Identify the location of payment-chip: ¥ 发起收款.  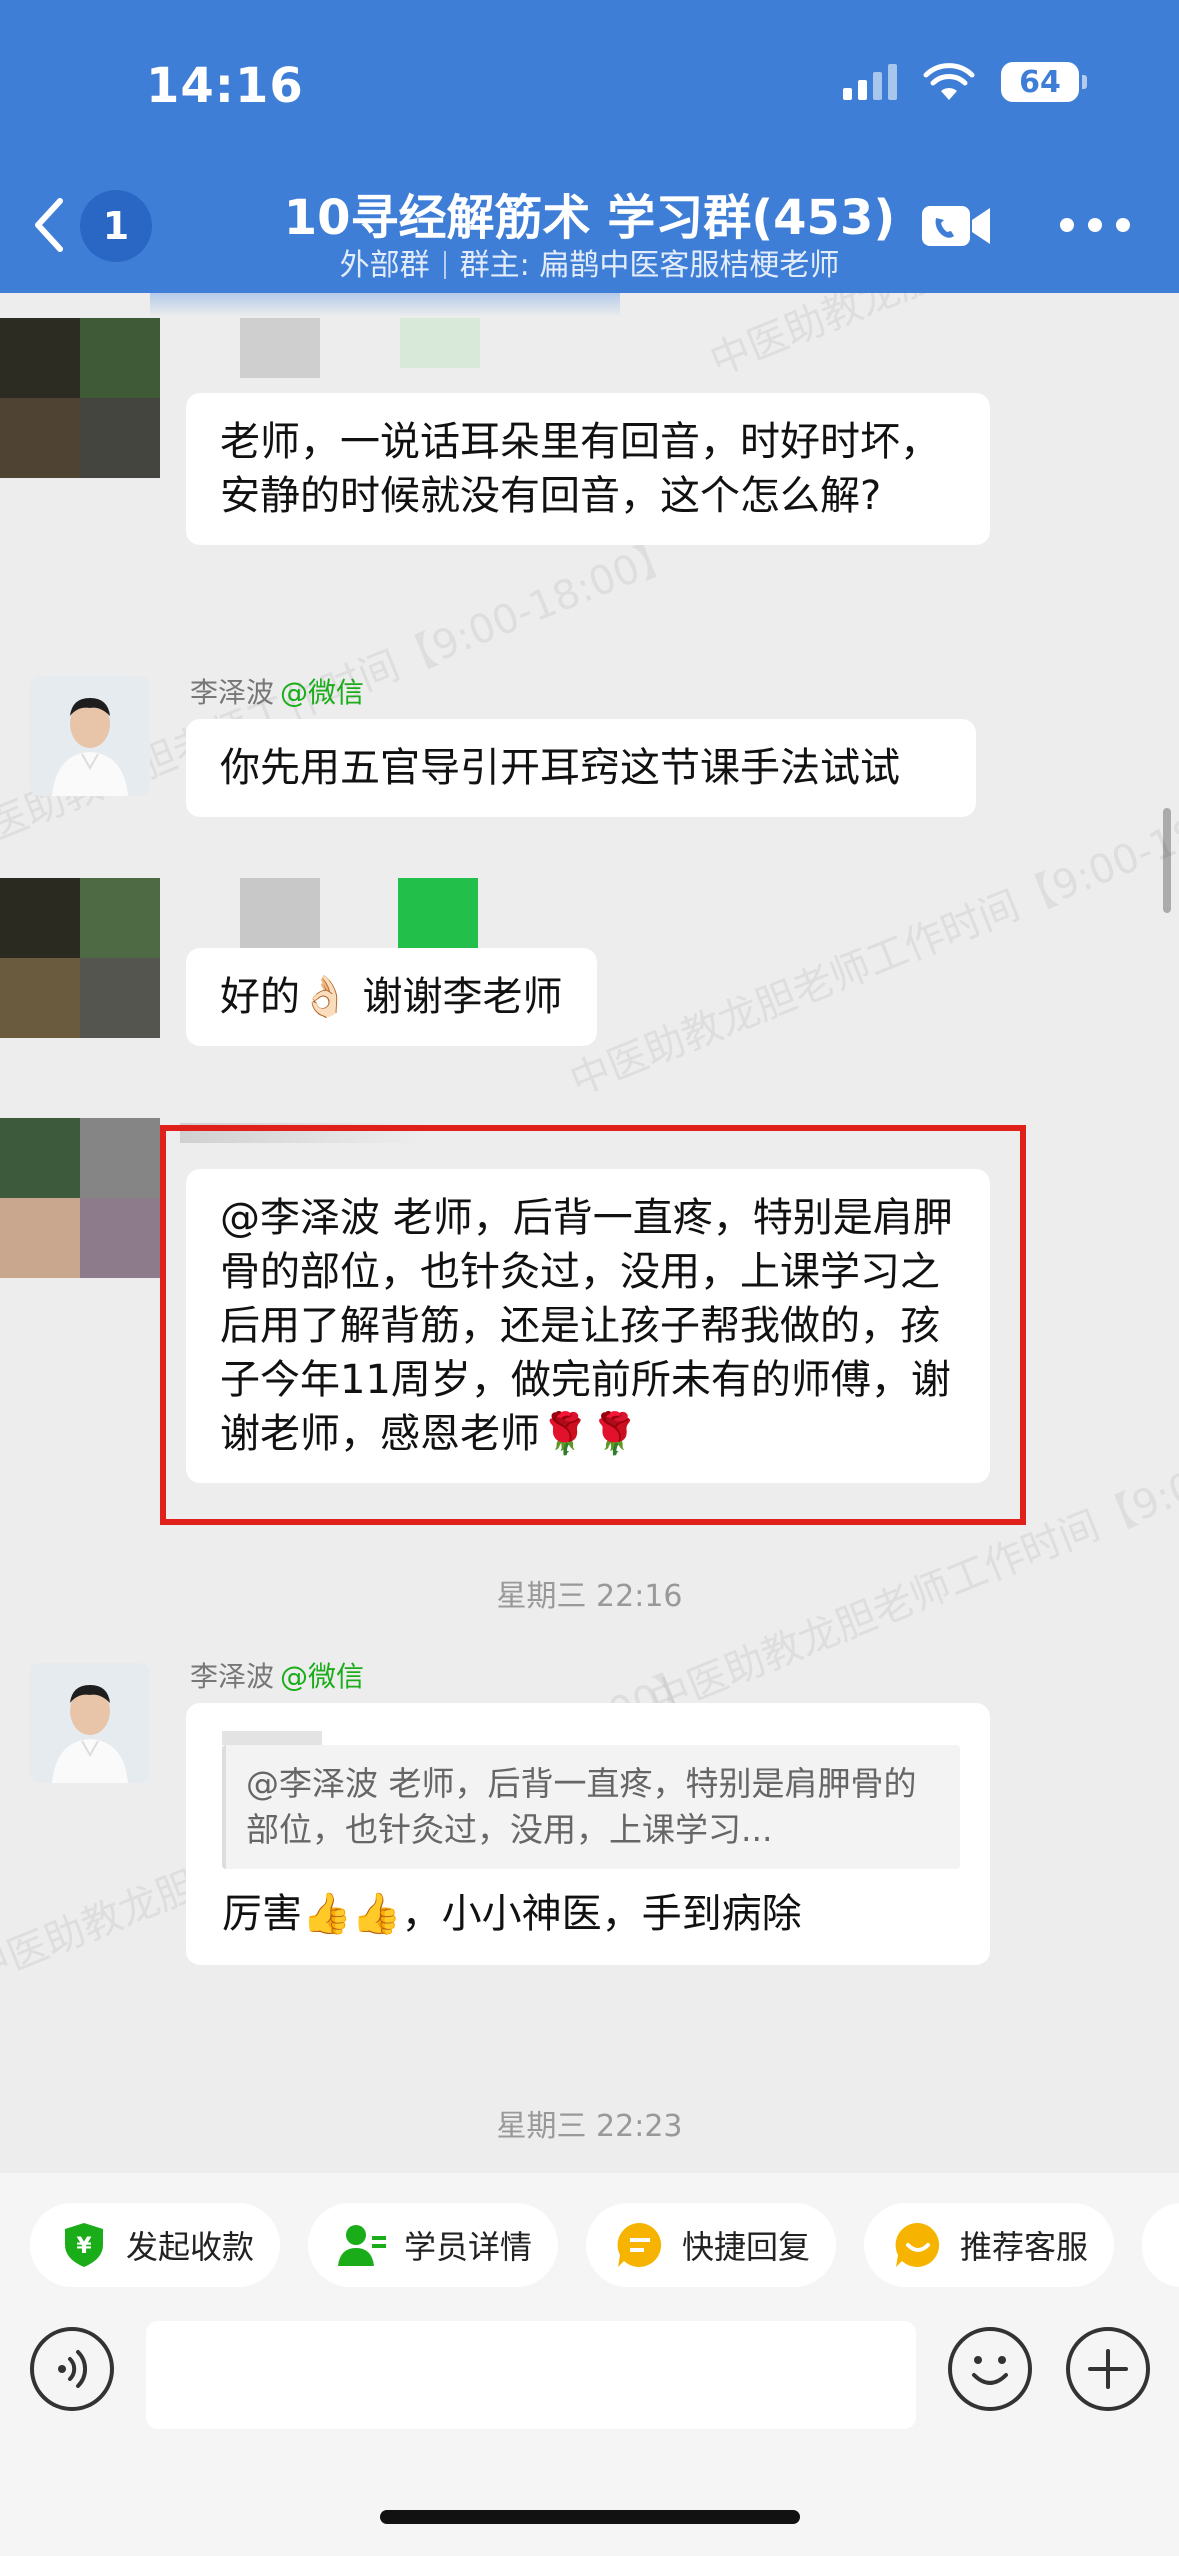
(155, 2245).